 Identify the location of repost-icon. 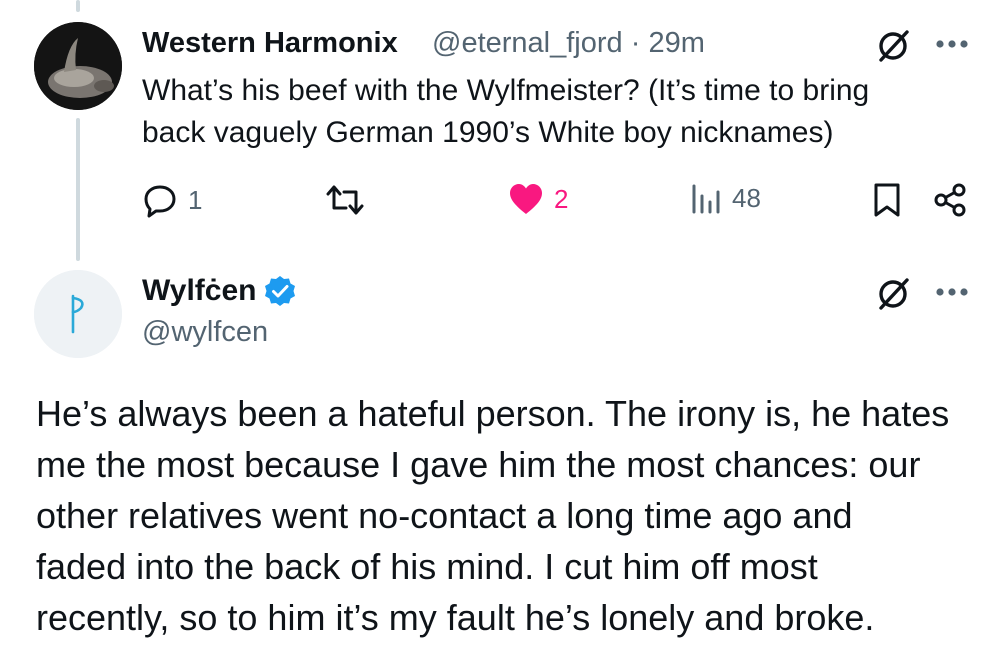
(345, 200).